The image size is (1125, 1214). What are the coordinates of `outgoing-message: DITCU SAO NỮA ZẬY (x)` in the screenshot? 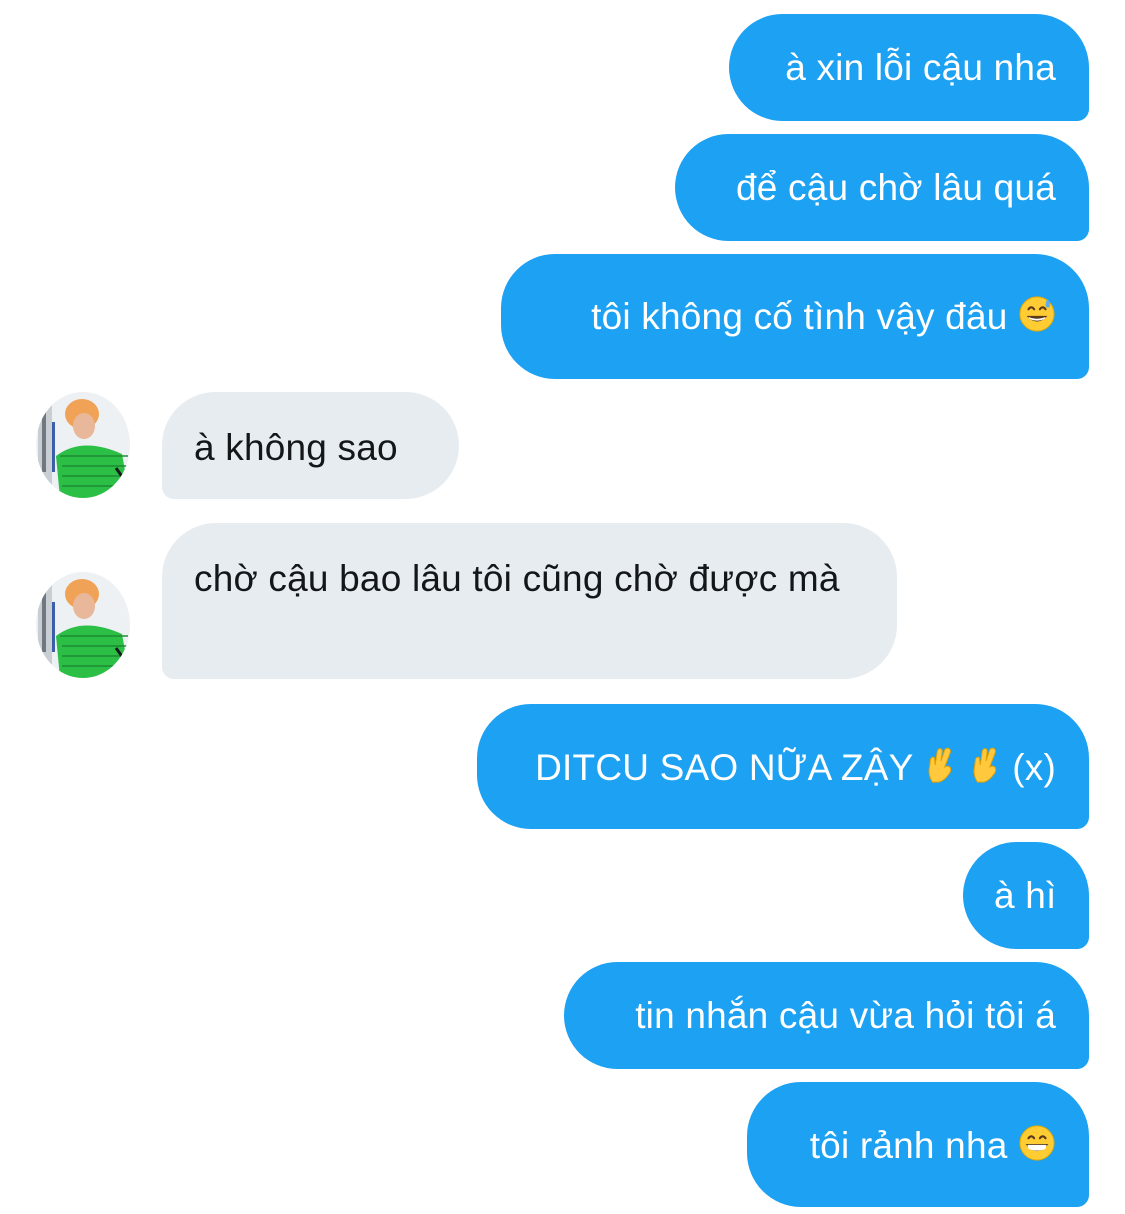 It's located at (783, 766).